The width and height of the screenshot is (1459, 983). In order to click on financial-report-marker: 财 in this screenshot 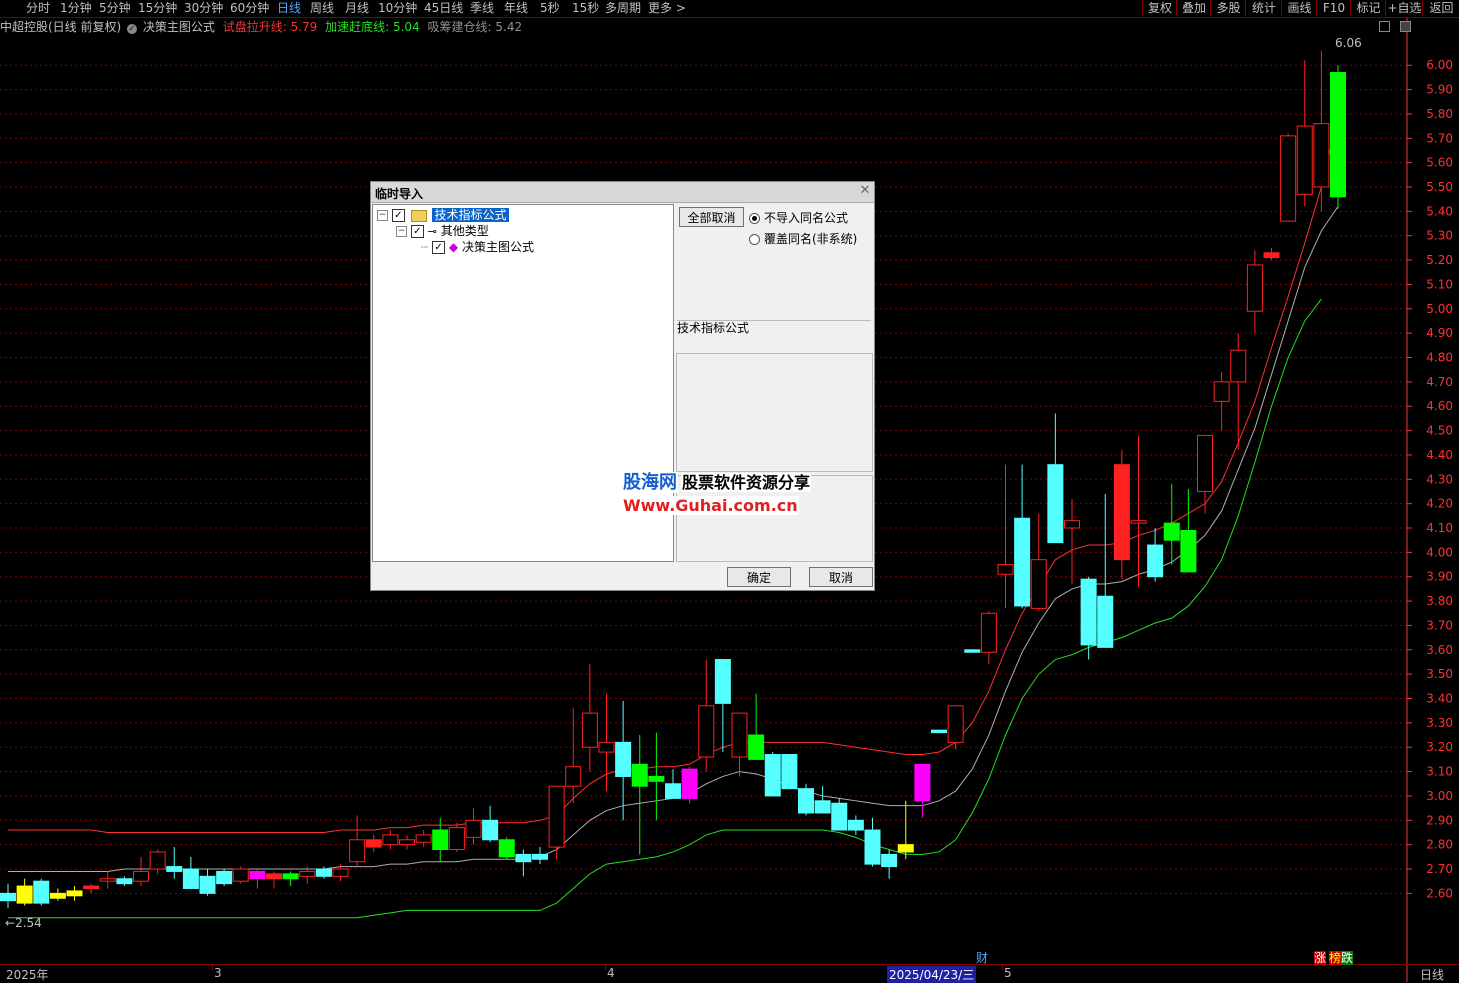, I will do `click(982, 957)`.